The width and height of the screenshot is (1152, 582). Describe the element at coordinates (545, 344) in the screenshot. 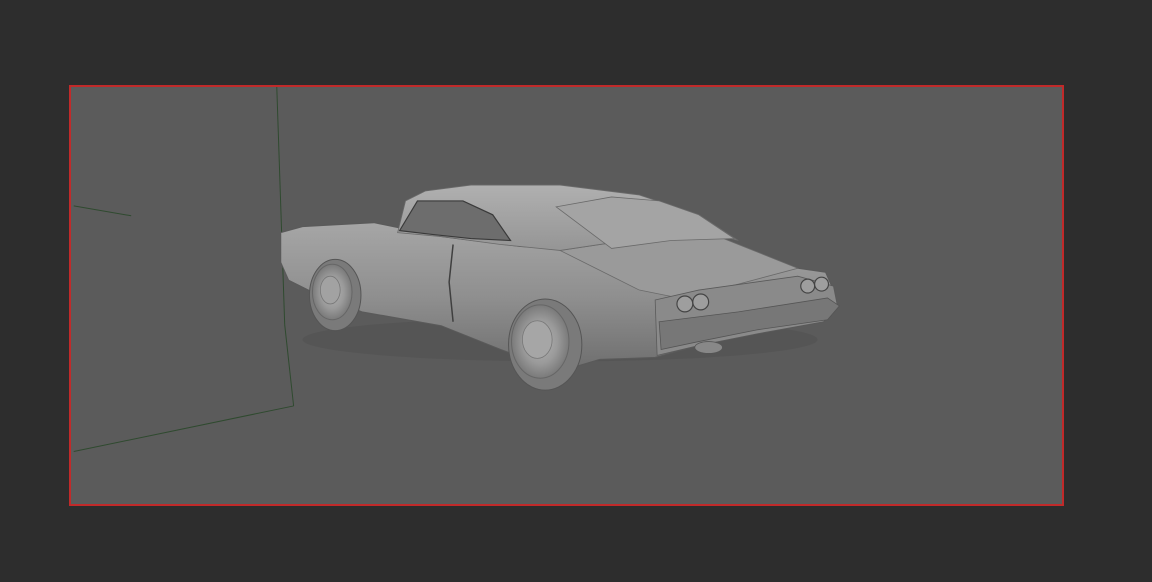

I see `rear-wheel` at that location.